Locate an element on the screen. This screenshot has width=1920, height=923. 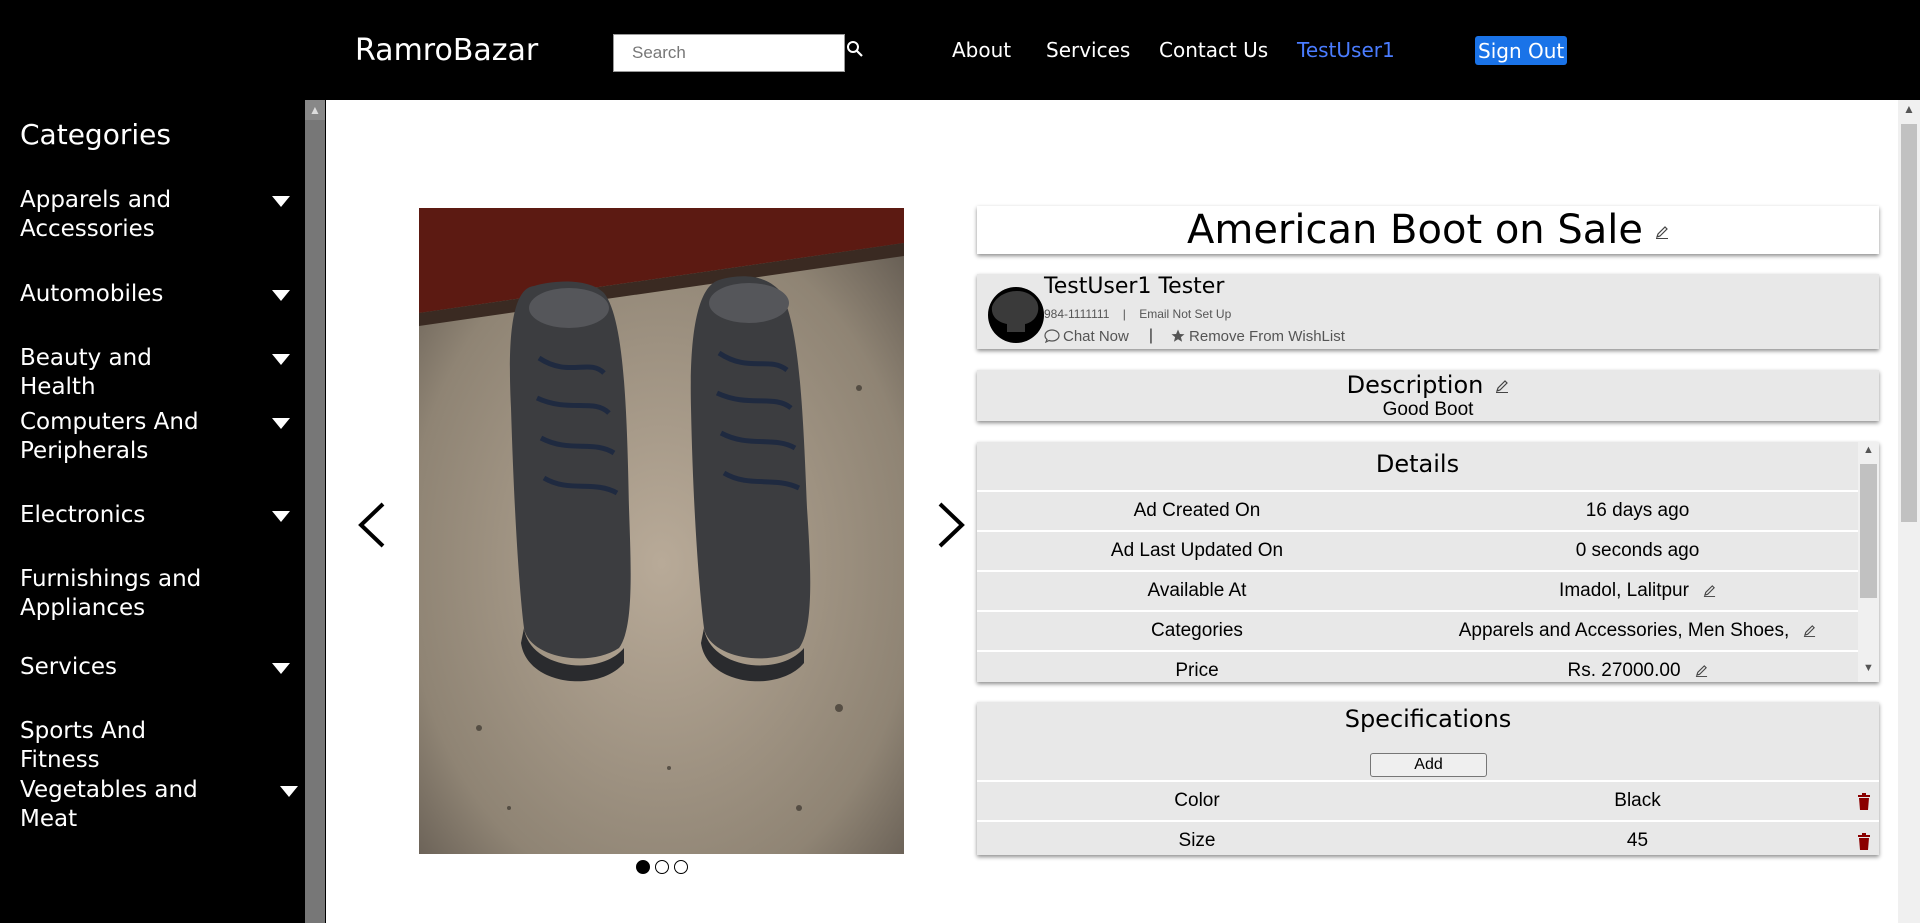
chevron-left-icon is located at coordinates (371, 525).